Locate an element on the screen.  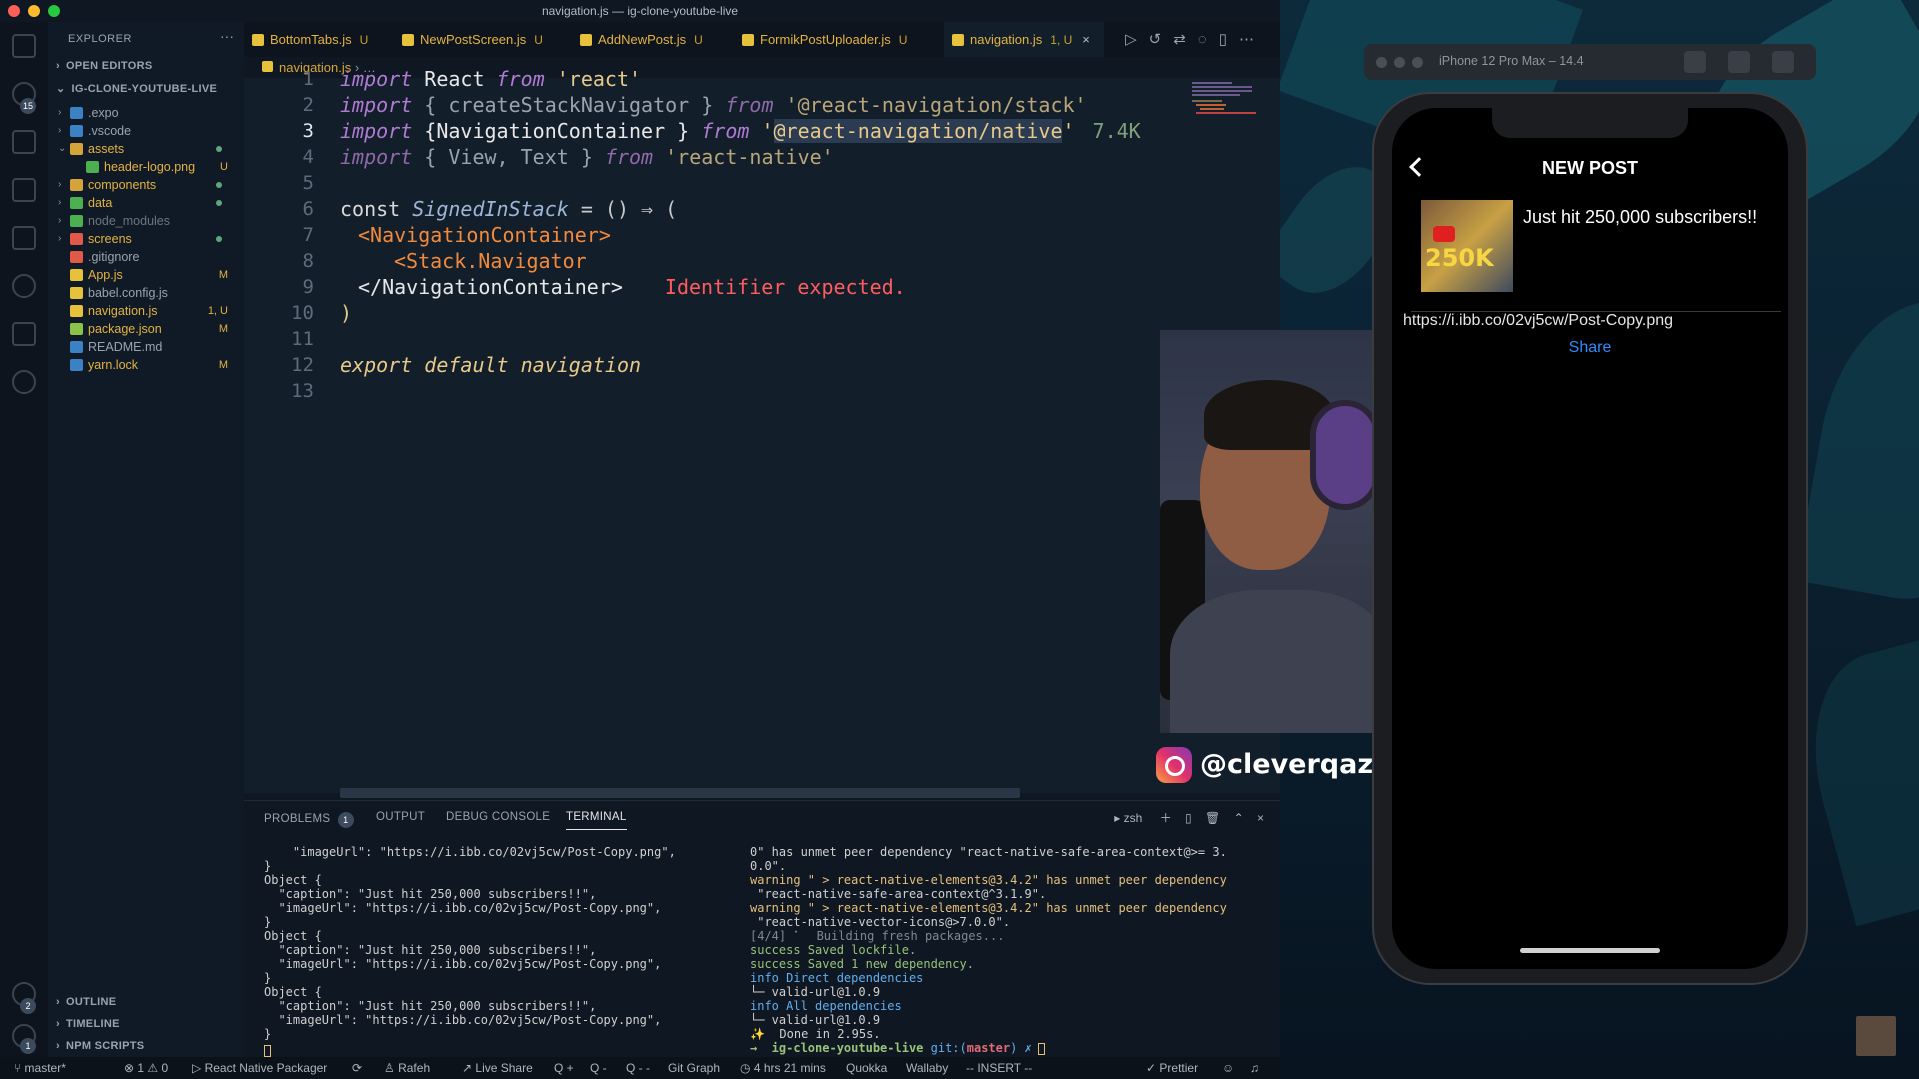
run-debug-icon is located at coordinates (24, 190).